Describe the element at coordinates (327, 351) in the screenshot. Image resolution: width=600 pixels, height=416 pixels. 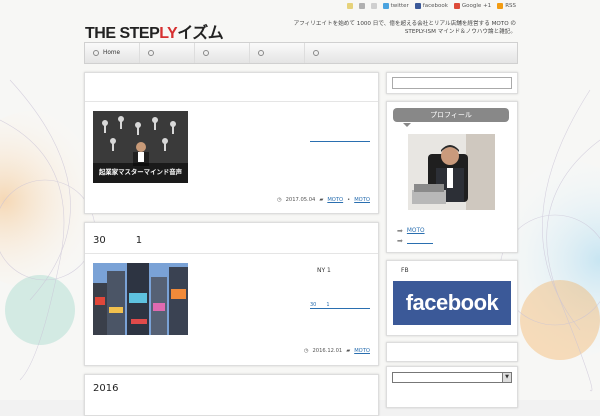
I see `post-date: 2016.12.01` at that location.